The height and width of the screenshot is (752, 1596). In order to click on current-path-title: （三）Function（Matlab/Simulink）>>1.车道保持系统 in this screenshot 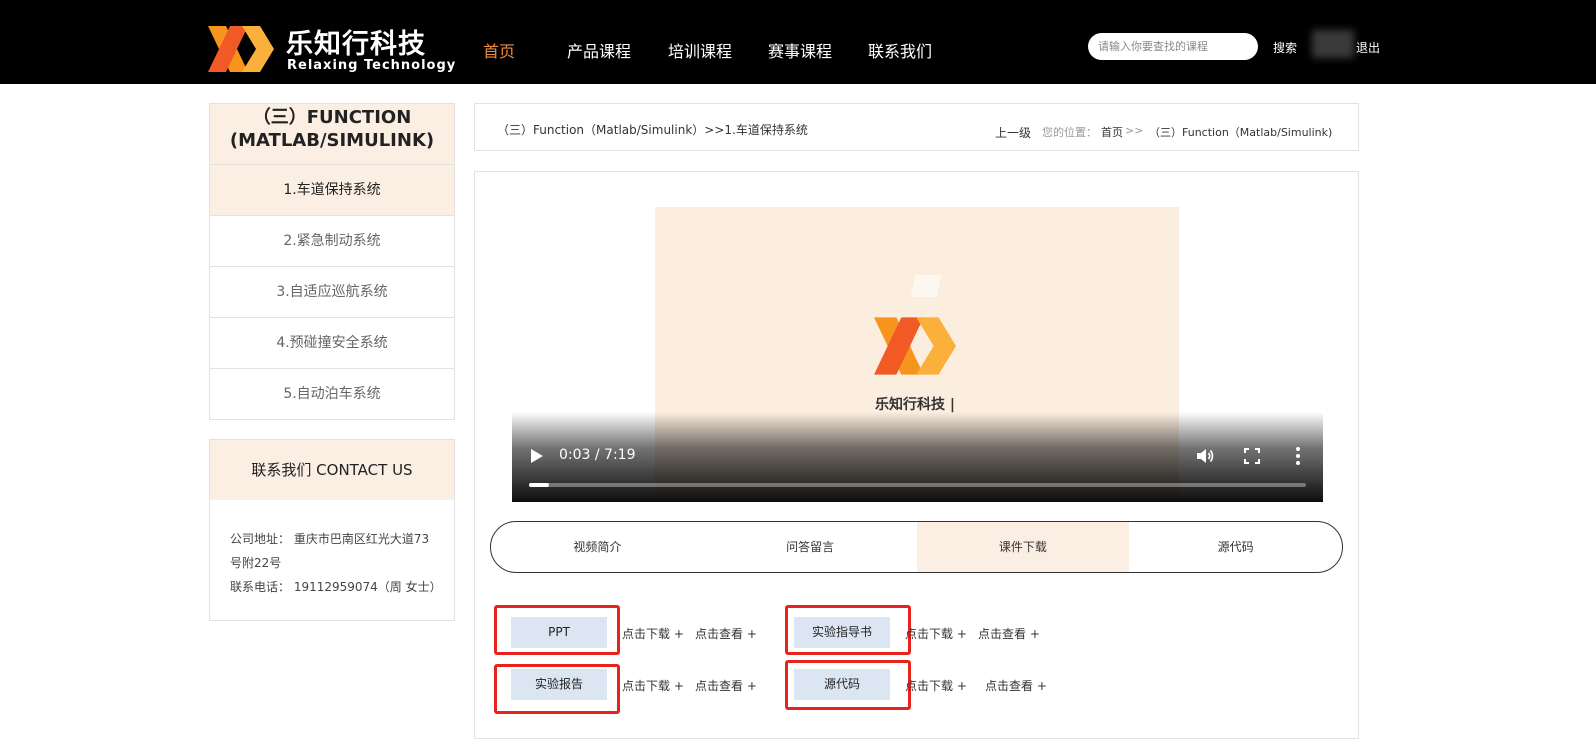, I will do `click(652, 130)`.